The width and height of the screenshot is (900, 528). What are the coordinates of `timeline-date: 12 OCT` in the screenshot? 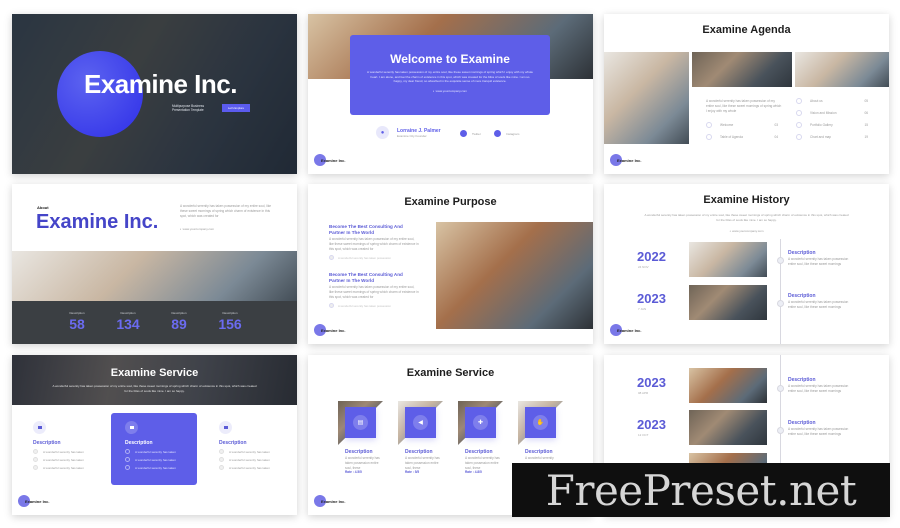 It's located at (643, 435).